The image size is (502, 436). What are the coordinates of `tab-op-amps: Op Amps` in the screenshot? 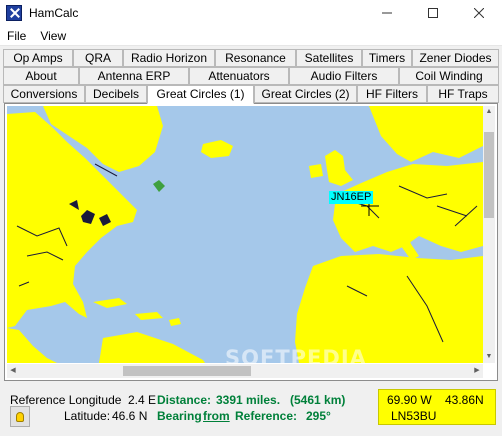 It's located at (38, 58).